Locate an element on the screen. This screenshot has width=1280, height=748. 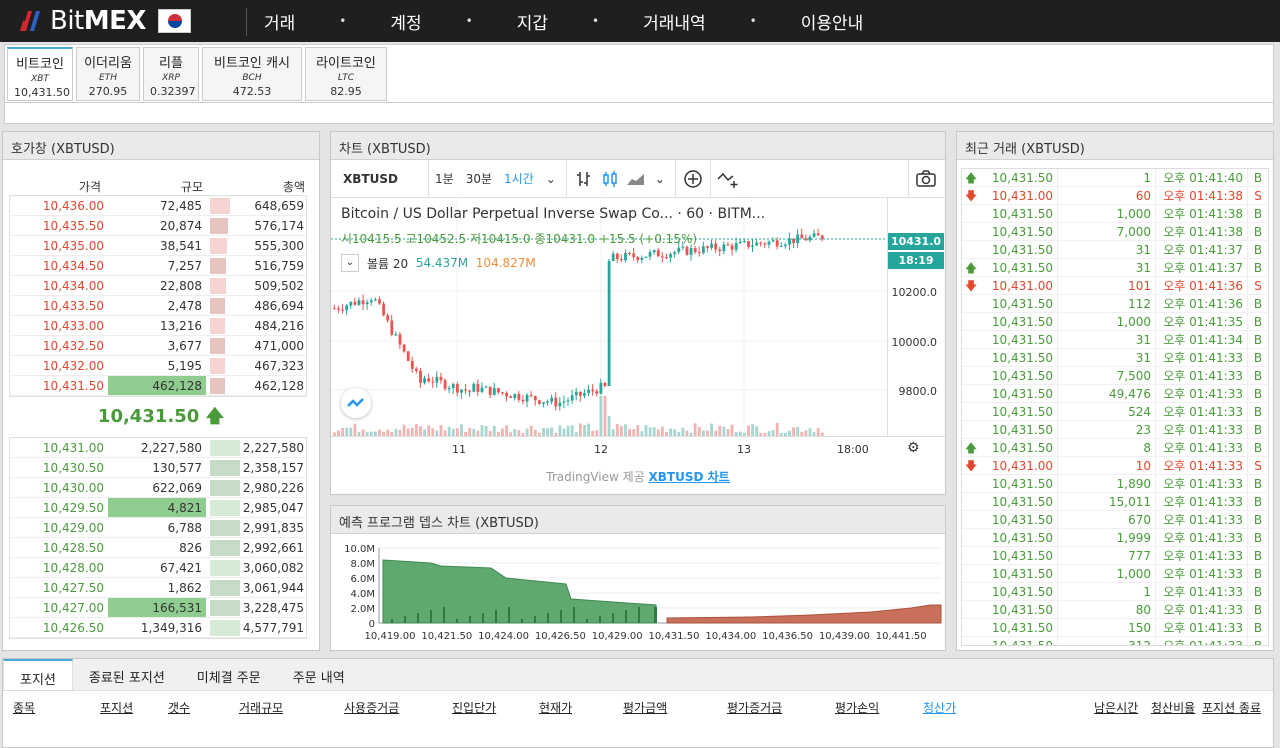
order-size: 826 is located at coordinates (157, 547).